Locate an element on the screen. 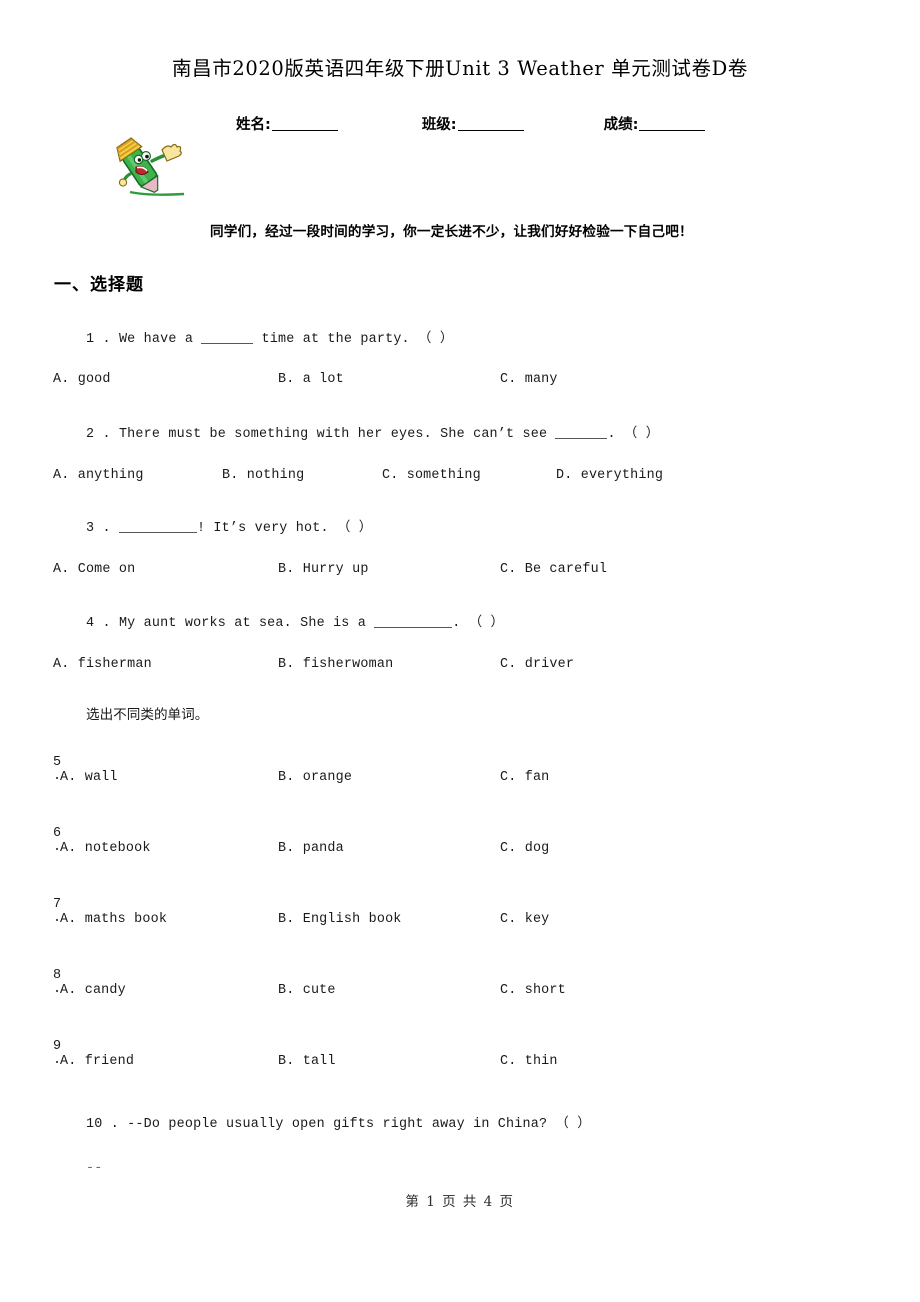 This screenshot has width=920, height=1302. question-9-option-a: A. friend is located at coordinates (97, 1061).